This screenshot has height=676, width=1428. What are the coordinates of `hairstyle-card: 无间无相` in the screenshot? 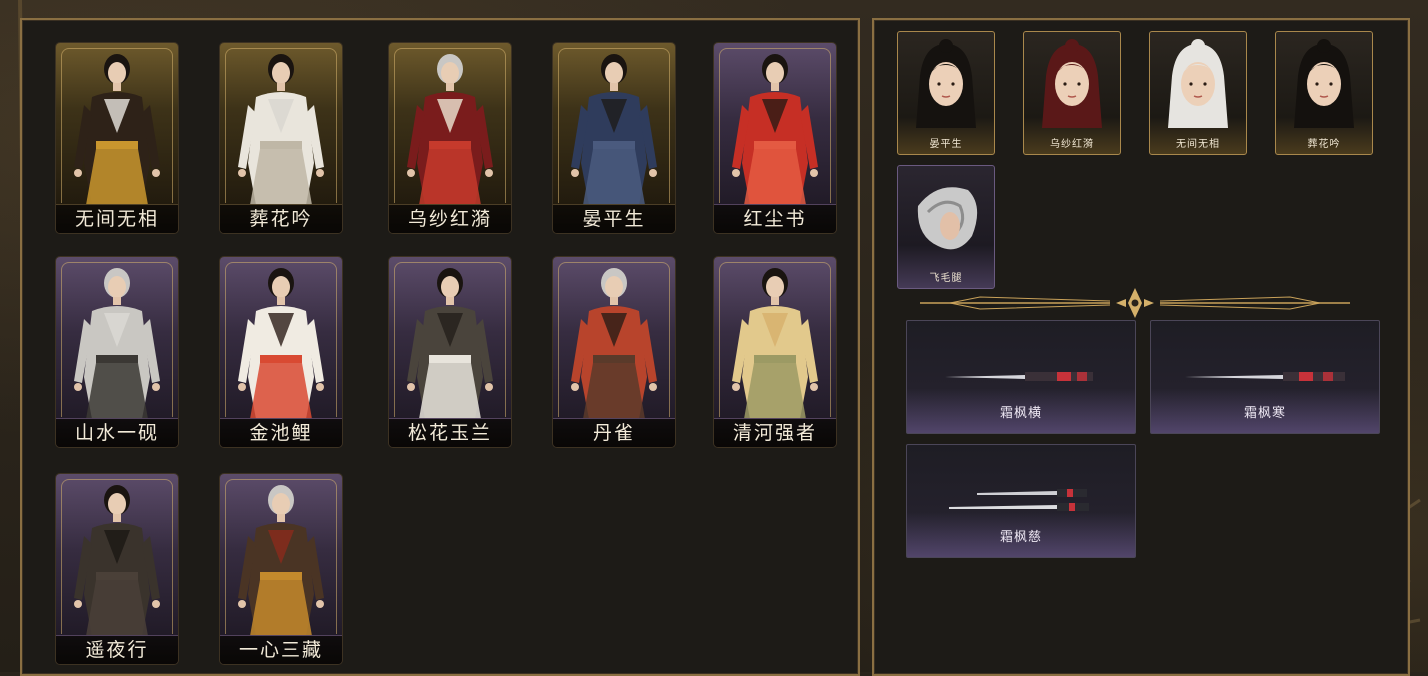 It's located at (1198, 93).